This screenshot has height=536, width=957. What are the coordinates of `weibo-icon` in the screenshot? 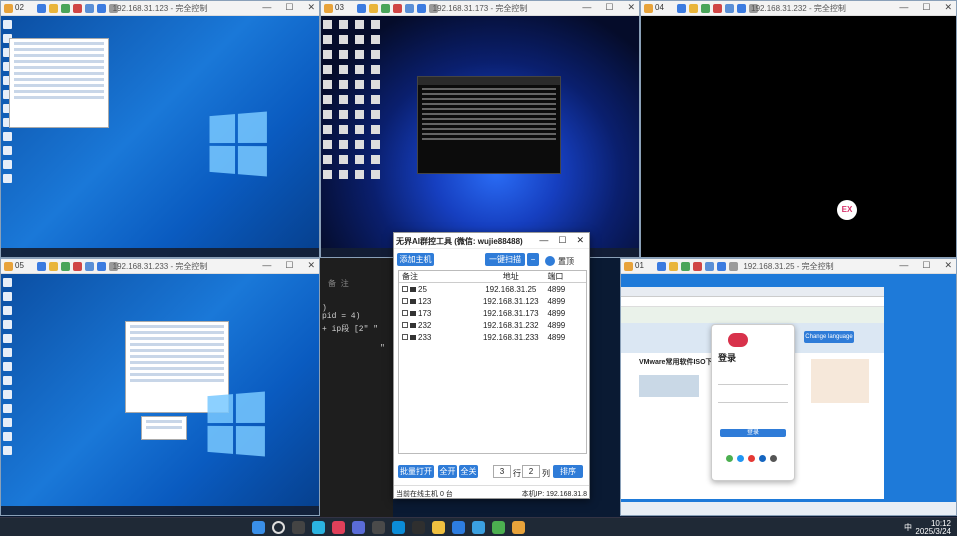 It's located at (751, 458).